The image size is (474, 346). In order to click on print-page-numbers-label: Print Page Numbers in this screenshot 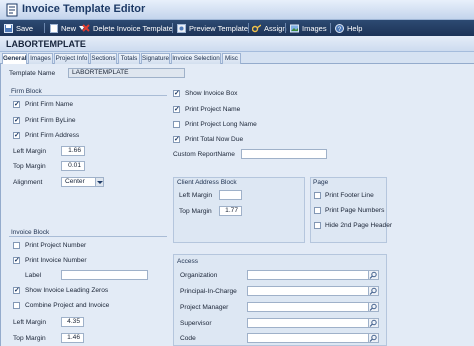, I will do `click(355, 210)`.